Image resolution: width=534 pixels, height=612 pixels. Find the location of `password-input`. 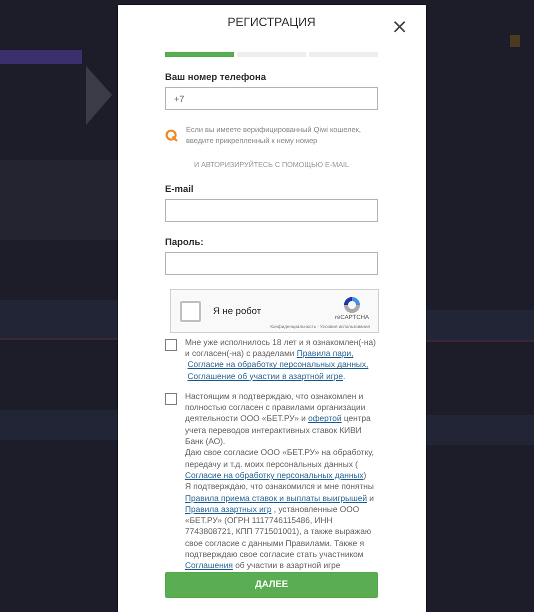

password-input is located at coordinates (271, 264).